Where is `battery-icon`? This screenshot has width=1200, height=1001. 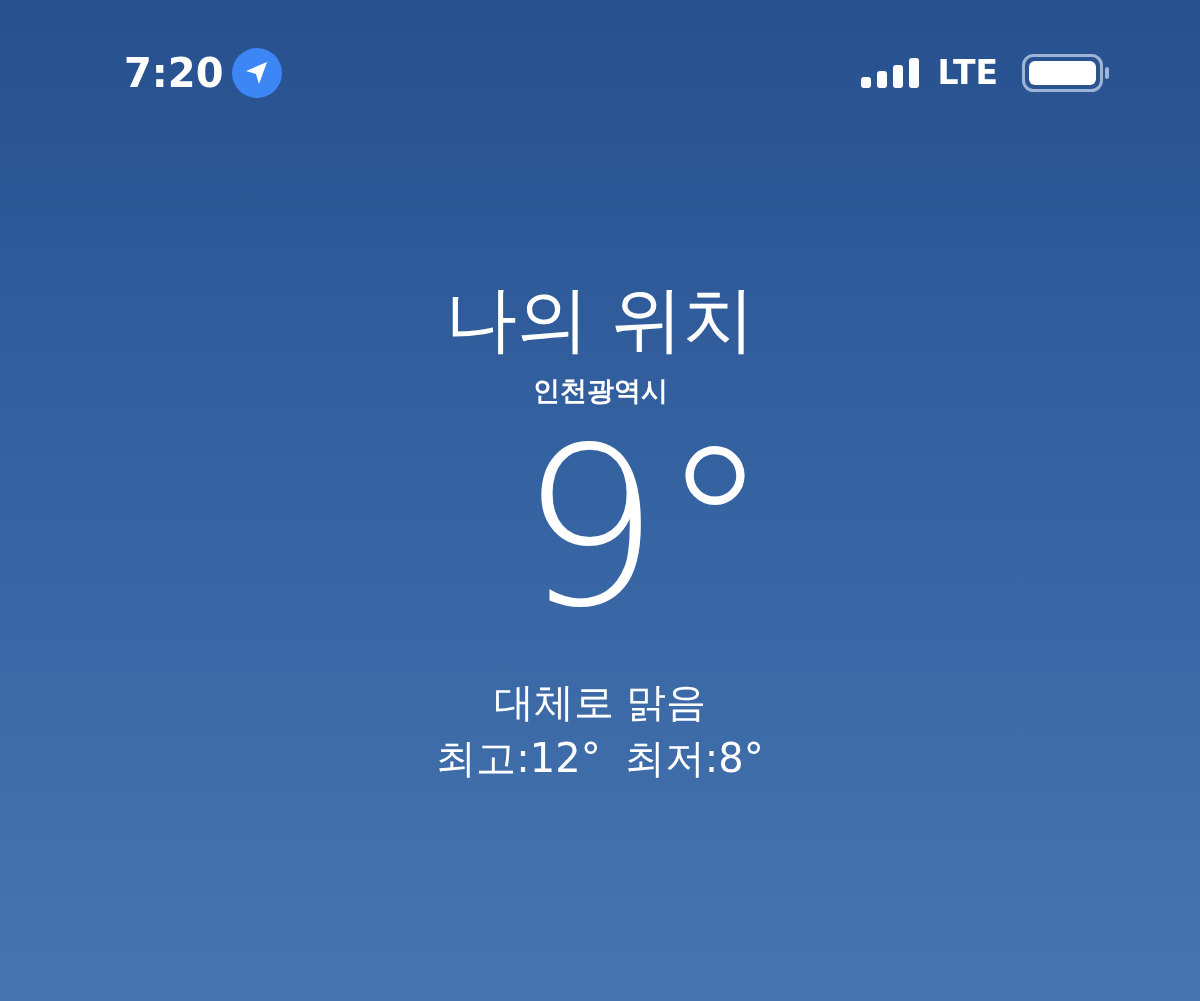 battery-icon is located at coordinates (1066, 72).